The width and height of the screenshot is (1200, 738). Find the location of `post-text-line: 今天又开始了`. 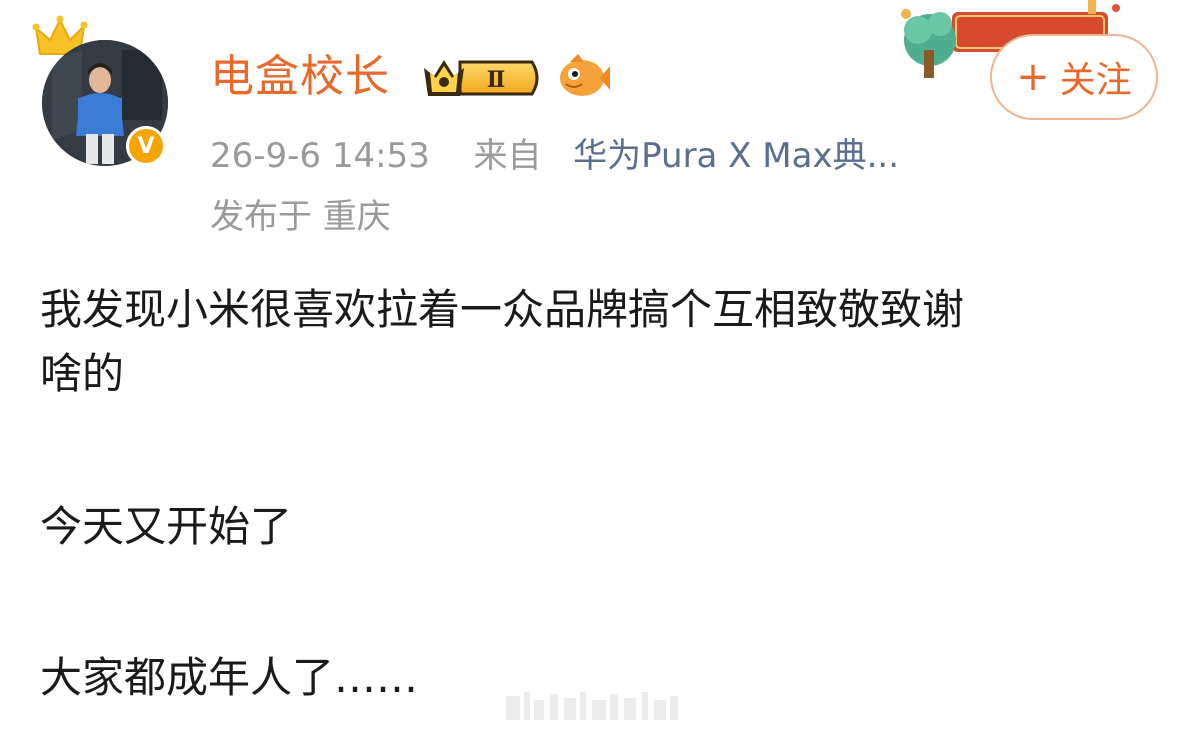

post-text-line: 今天又开始了 is located at coordinates (166, 526).